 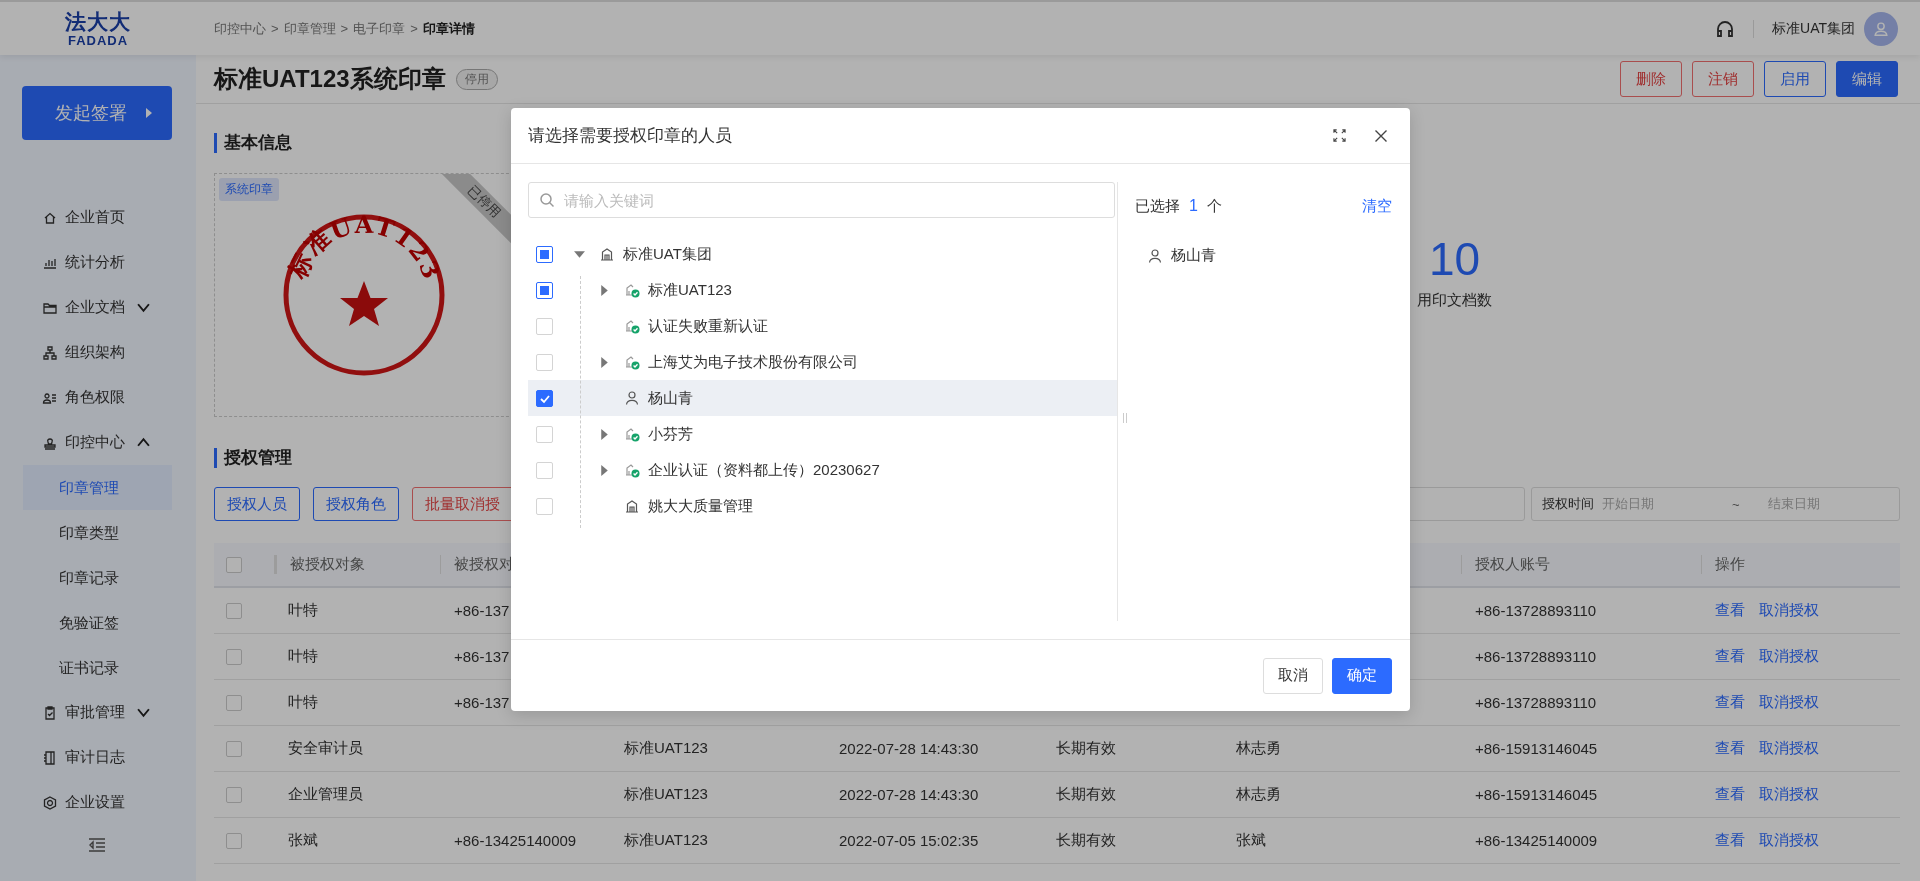 What do you see at coordinates (822, 326) in the screenshot?
I see `tree-row: 认证失败重新认证` at bounding box center [822, 326].